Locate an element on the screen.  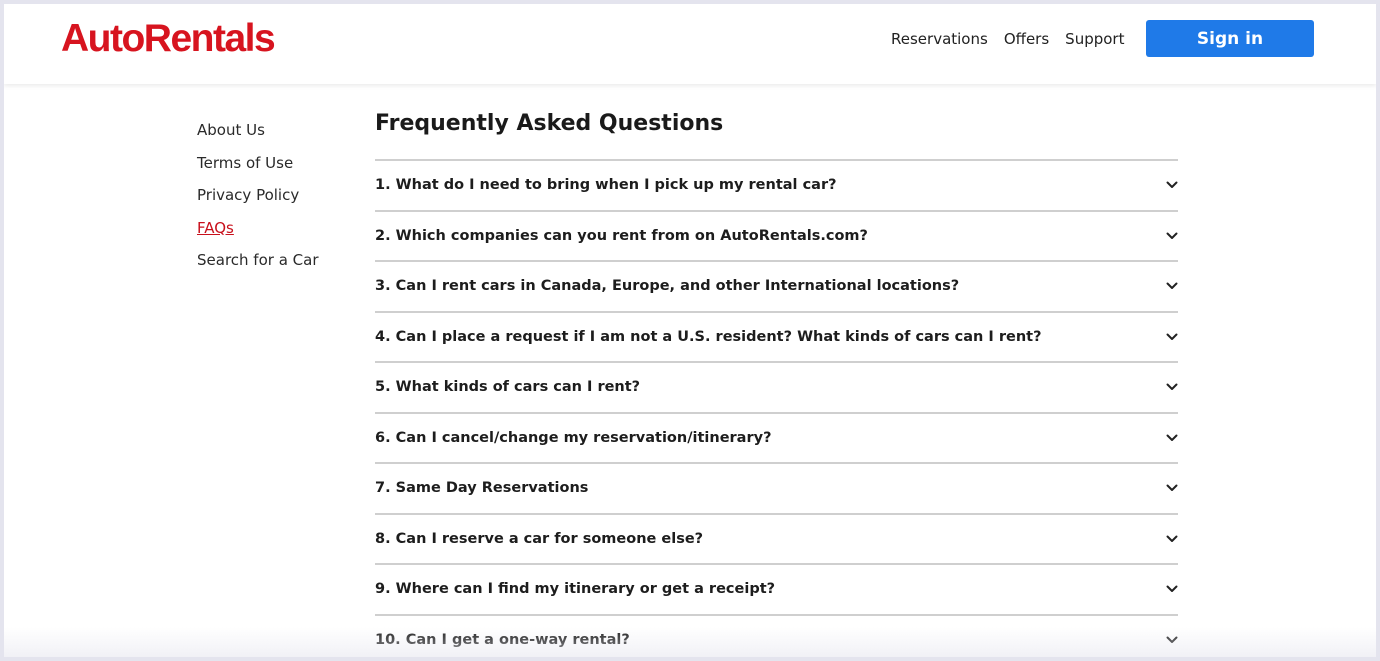
nav-reservations: Reservations is located at coordinates (939, 39).